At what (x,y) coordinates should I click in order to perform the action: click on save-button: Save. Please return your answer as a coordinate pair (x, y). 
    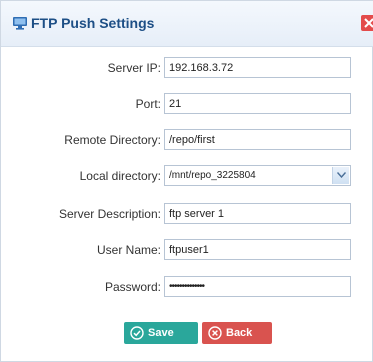
    Looking at the image, I should click on (161, 333).